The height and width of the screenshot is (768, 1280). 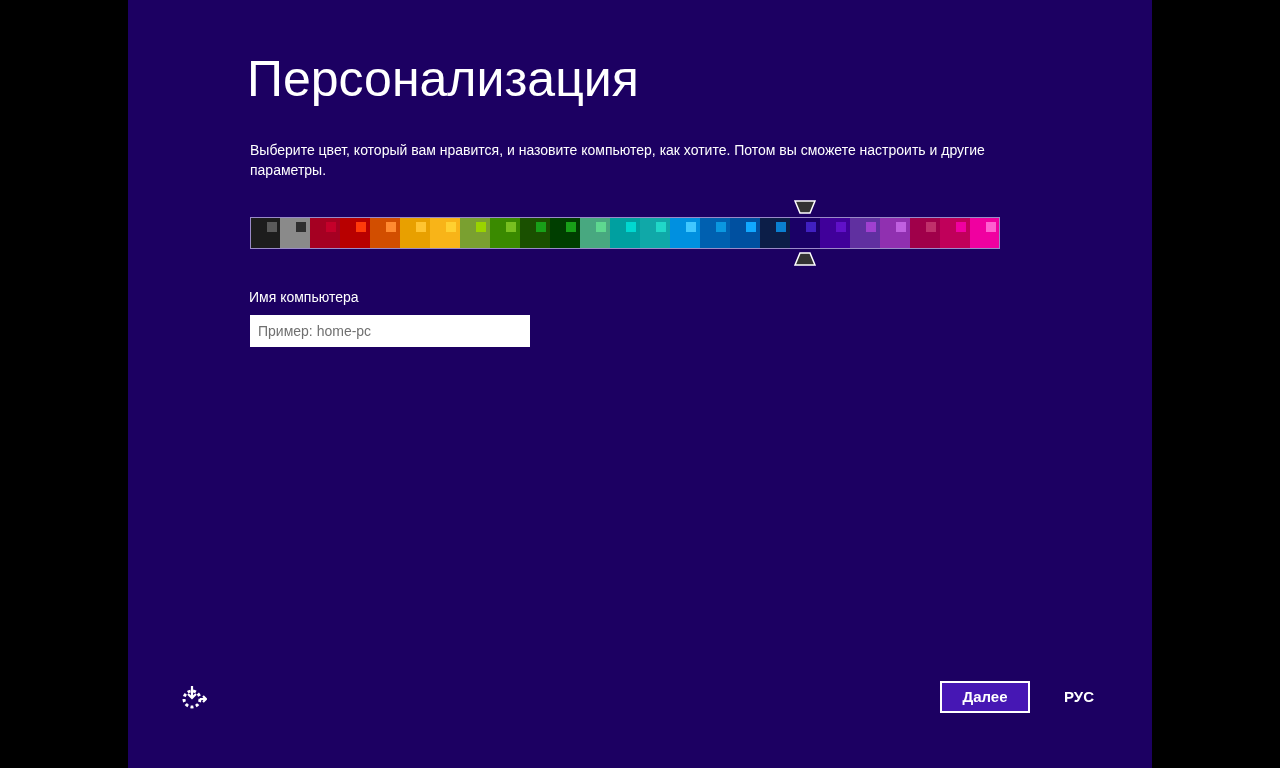 I want to click on page-title: Персонализация, so click(x=443, y=79).